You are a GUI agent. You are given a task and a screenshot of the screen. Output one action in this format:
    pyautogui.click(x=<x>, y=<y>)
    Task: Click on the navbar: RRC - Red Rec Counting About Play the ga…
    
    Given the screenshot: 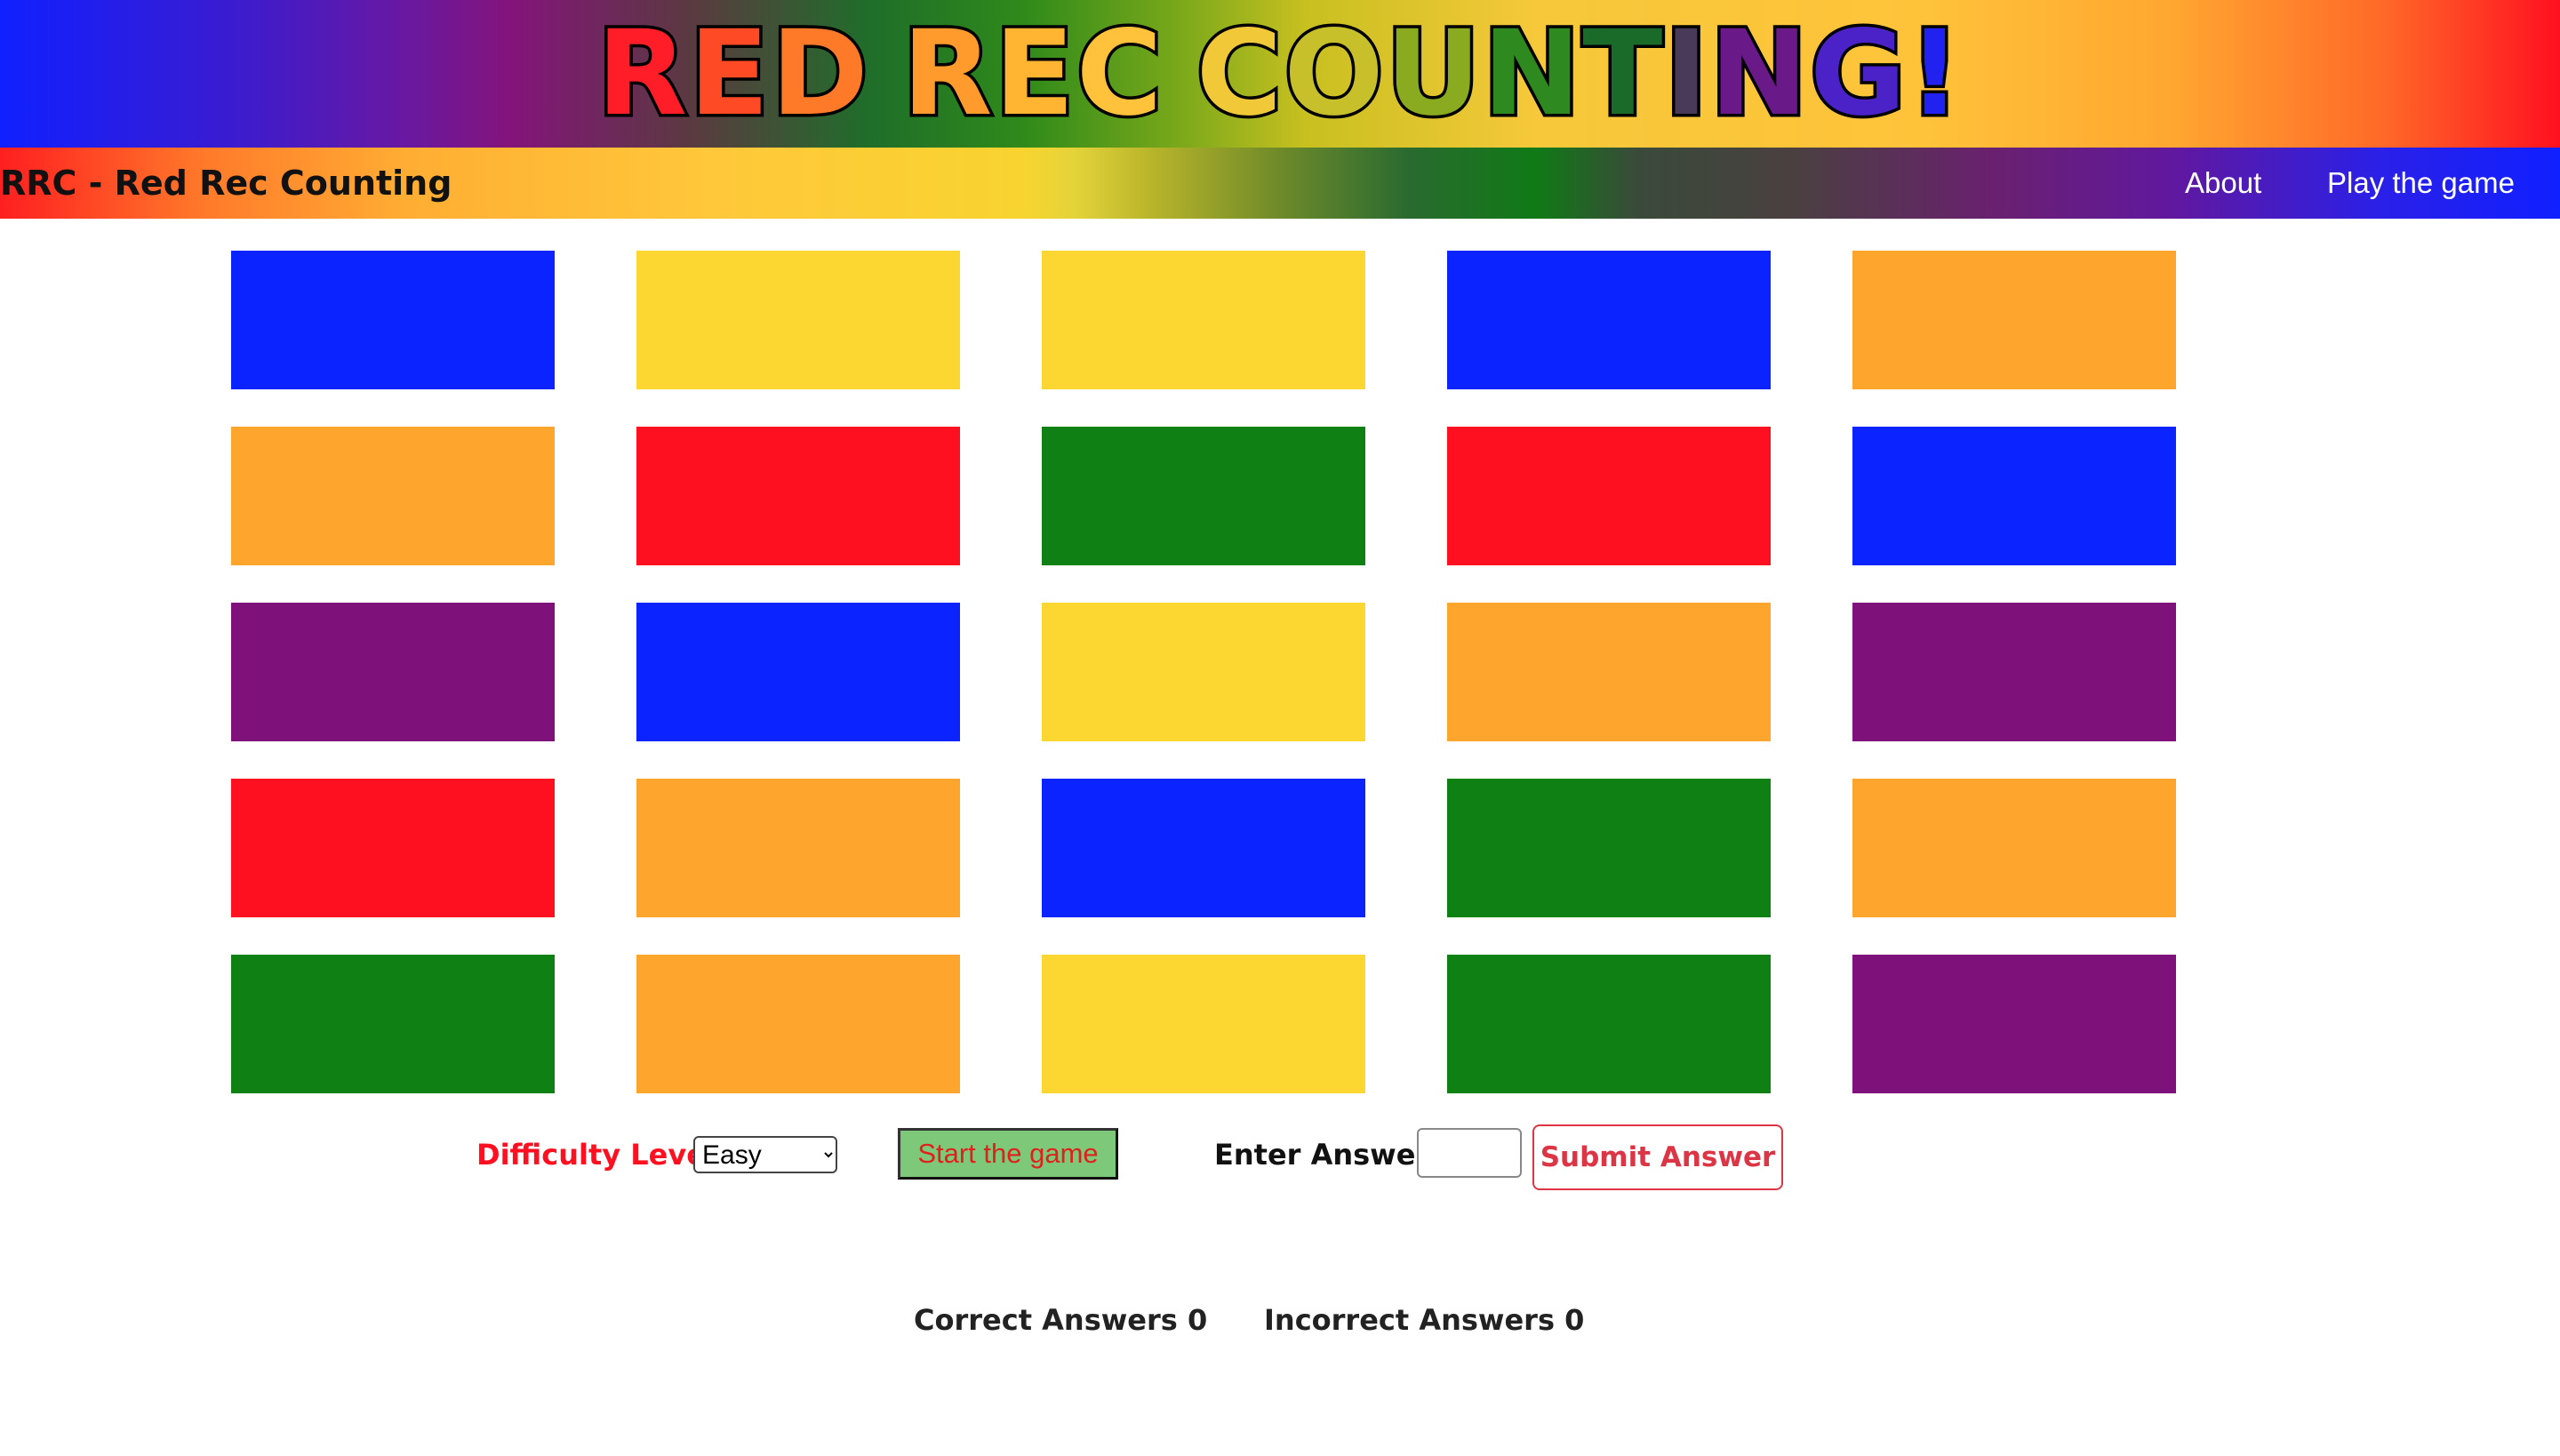 What is the action you would take?
    pyautogui.click(x=1280, y=183)
    